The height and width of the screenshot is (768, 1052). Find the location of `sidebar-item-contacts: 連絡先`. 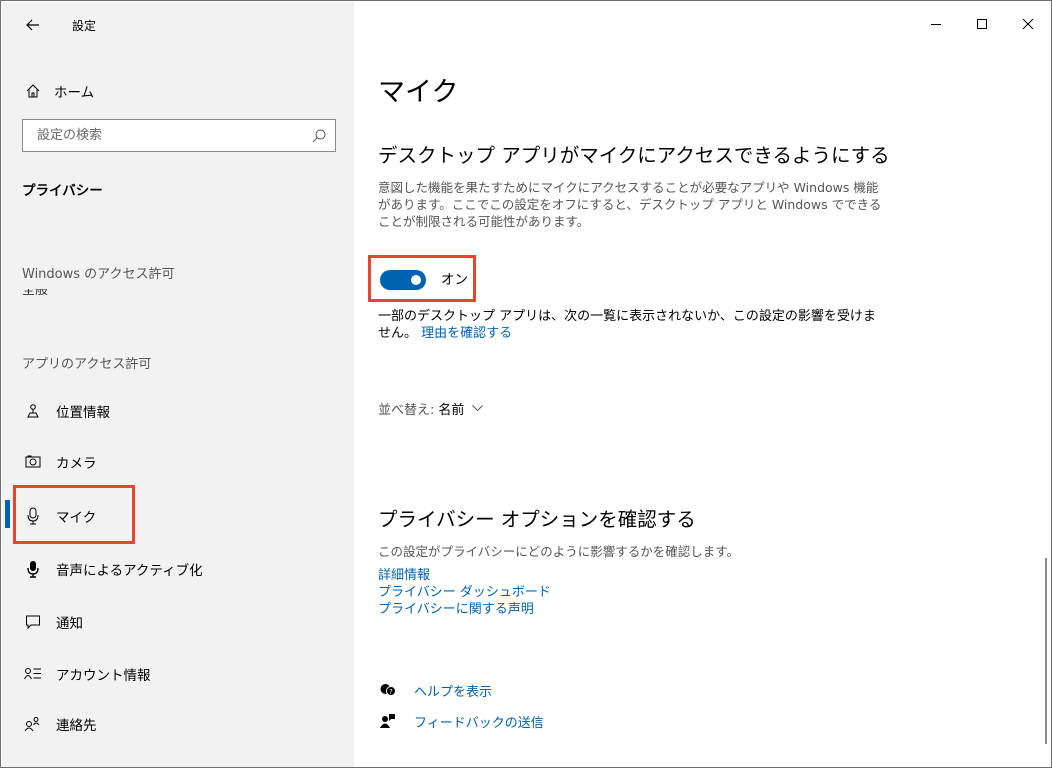

sidebar-item-contacts: 連絡先 is located at coordinates (178, 724).